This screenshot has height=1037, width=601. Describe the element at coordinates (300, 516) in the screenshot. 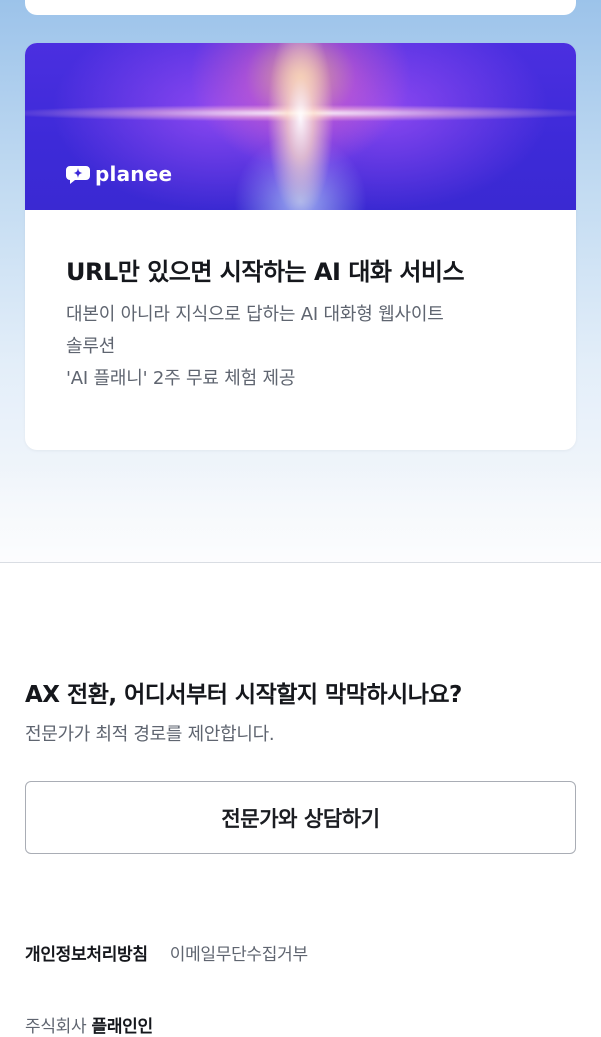

I see `fade-decoration` at that location.